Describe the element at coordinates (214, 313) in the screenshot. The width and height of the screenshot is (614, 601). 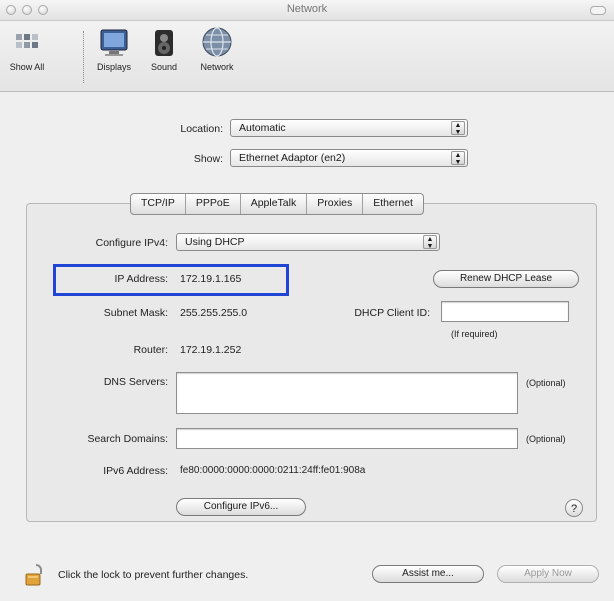
I see `subnet-mask-value: 255.255.255.0` at that location.